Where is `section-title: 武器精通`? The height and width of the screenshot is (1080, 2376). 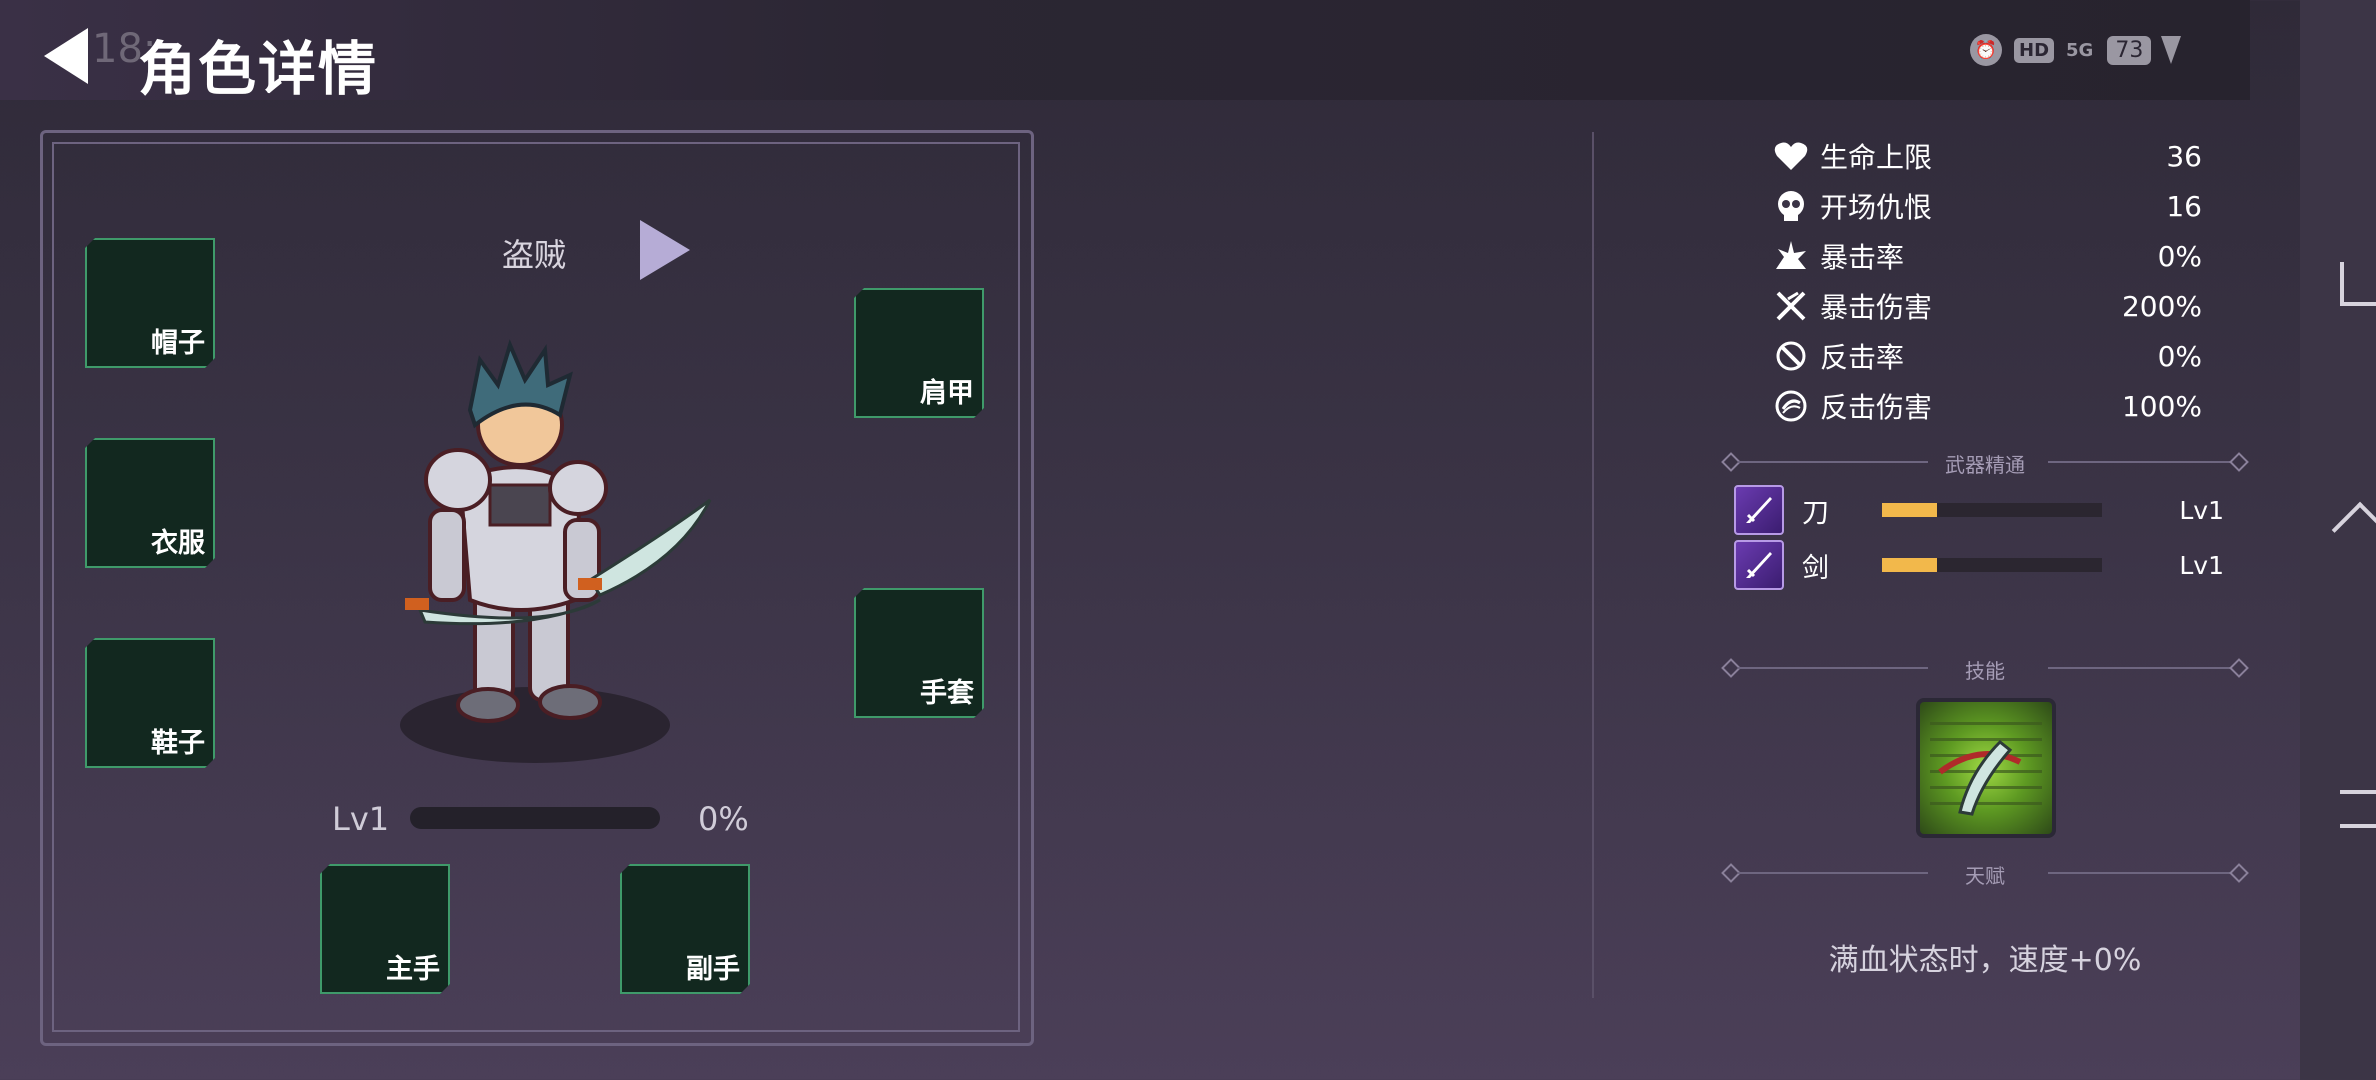
section-title: 武器精通 is located at coordinates (1985, 465).